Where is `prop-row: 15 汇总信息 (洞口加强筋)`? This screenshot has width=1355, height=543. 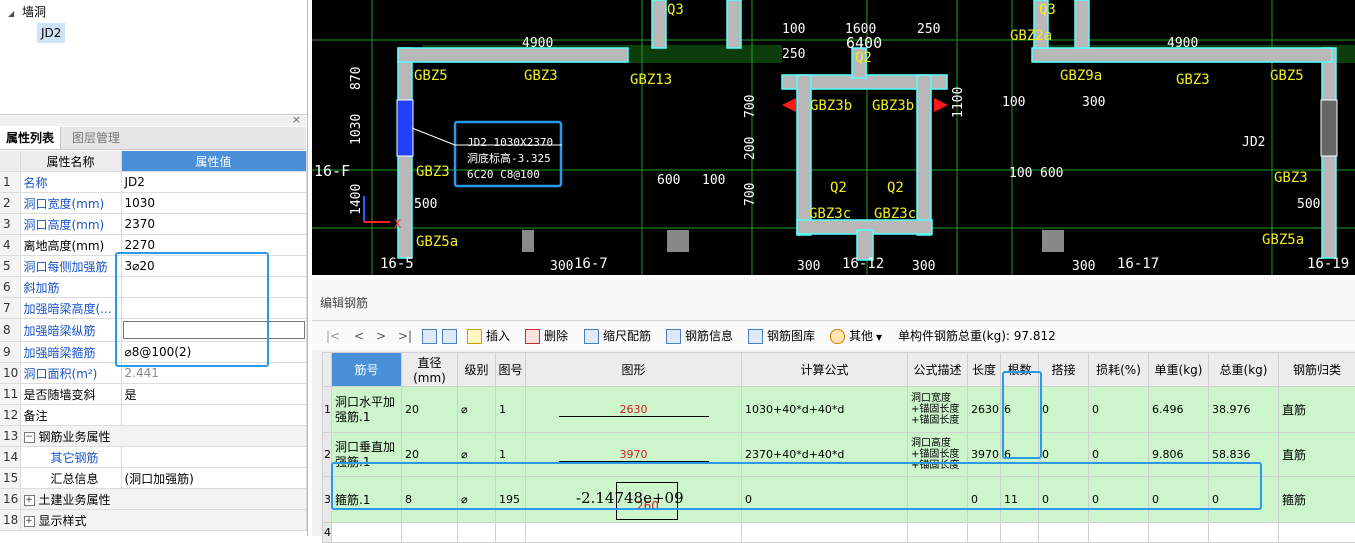 prop-row: 15 汇总信息 (洞口加强筋) is located at coordinates (153, 478).